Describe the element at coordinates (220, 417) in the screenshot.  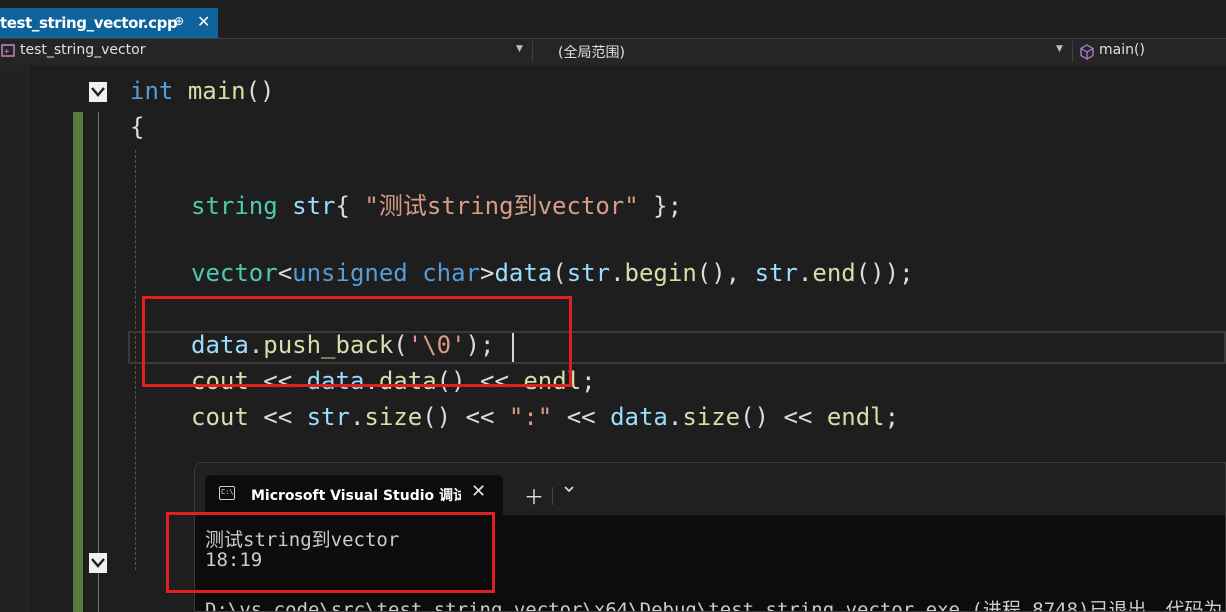
I see `identifier: cout` at that location.